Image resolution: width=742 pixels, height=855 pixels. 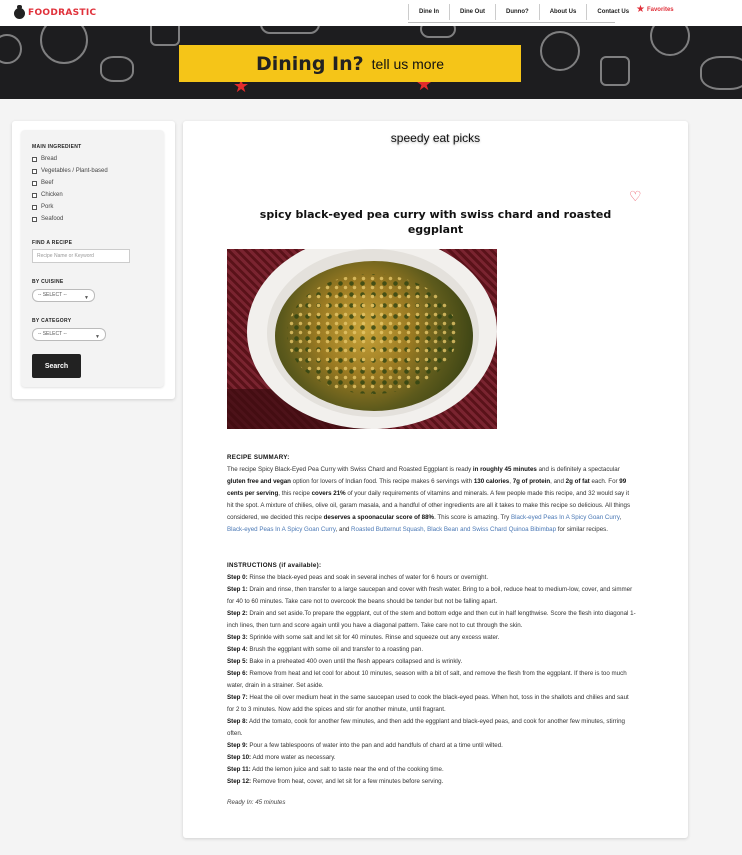 What do you see at coordinates (11, 49) in the screenshot?
I see `doodle-plate-icon` at bounding box center [11, 49].